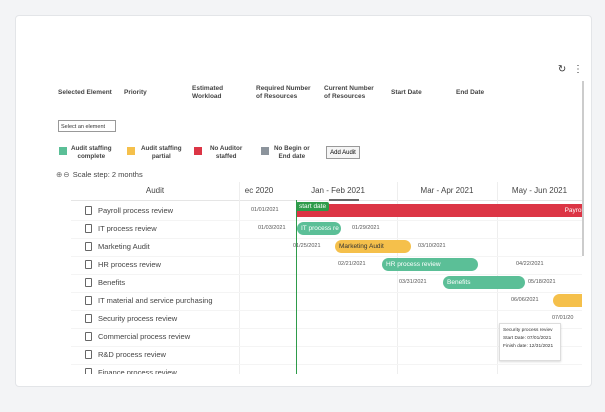 This screenshot has height=412, width=605. I want to click on table-row: Payroll process review, so click(155, 211).